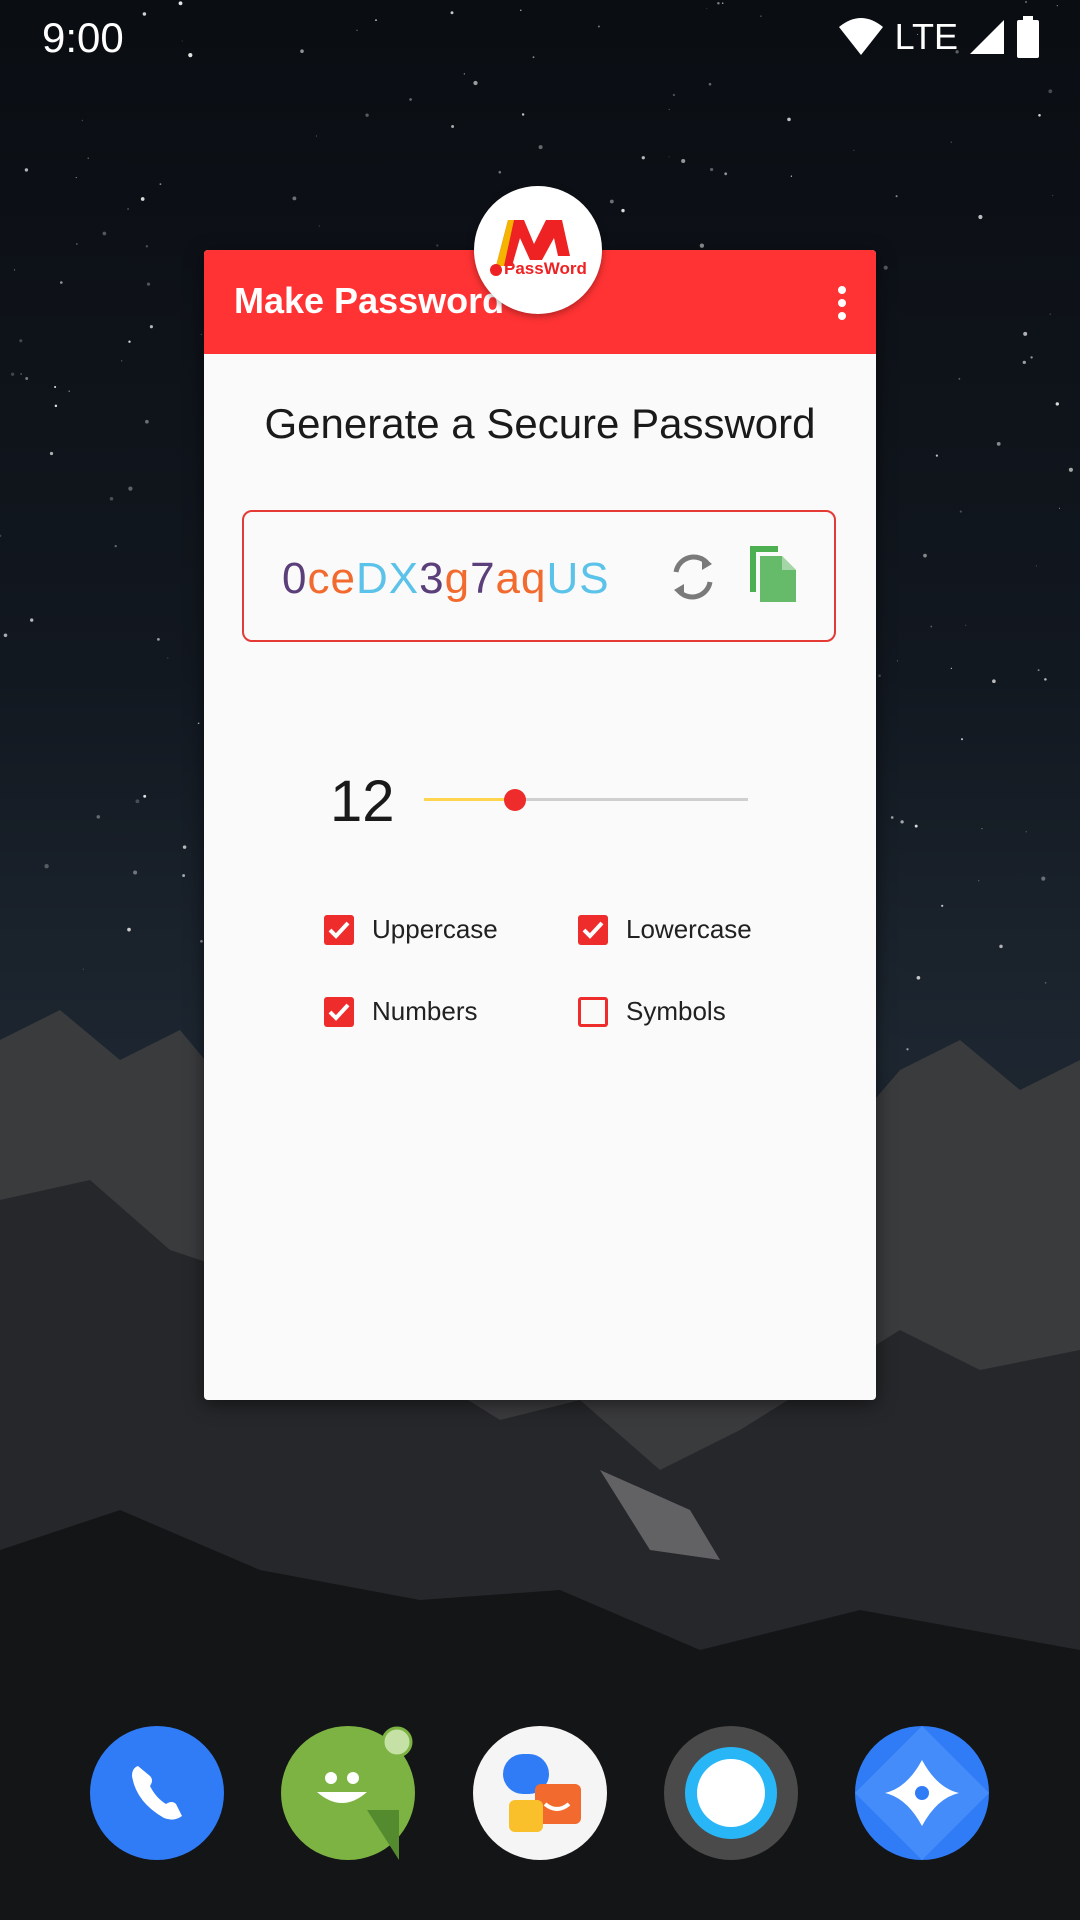 The image size is (1080, 1920). I want to click on password-segment: g, so click(457, 578).